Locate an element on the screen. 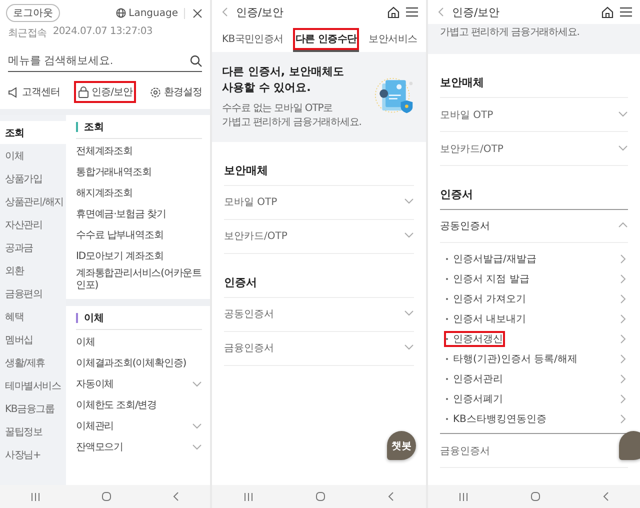 The height and width of the screenshot is (508, 640). menu-item: 이체관리 is located at coordinates (139, 426).